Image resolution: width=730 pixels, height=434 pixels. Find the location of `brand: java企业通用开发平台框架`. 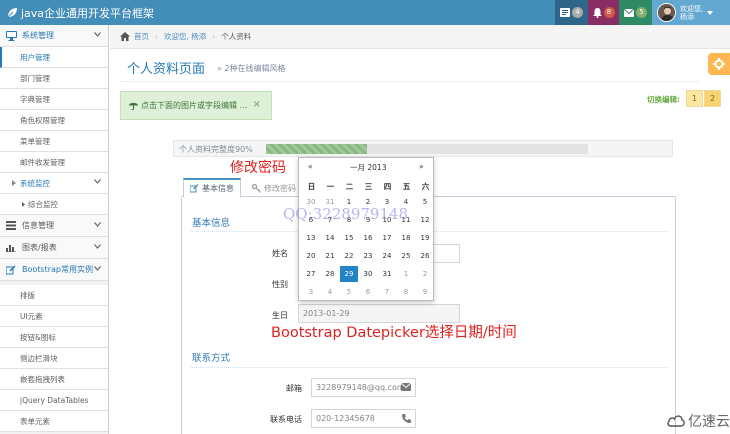

brand: java企业通用开发平台框架 is located at coordinates (80, 12).